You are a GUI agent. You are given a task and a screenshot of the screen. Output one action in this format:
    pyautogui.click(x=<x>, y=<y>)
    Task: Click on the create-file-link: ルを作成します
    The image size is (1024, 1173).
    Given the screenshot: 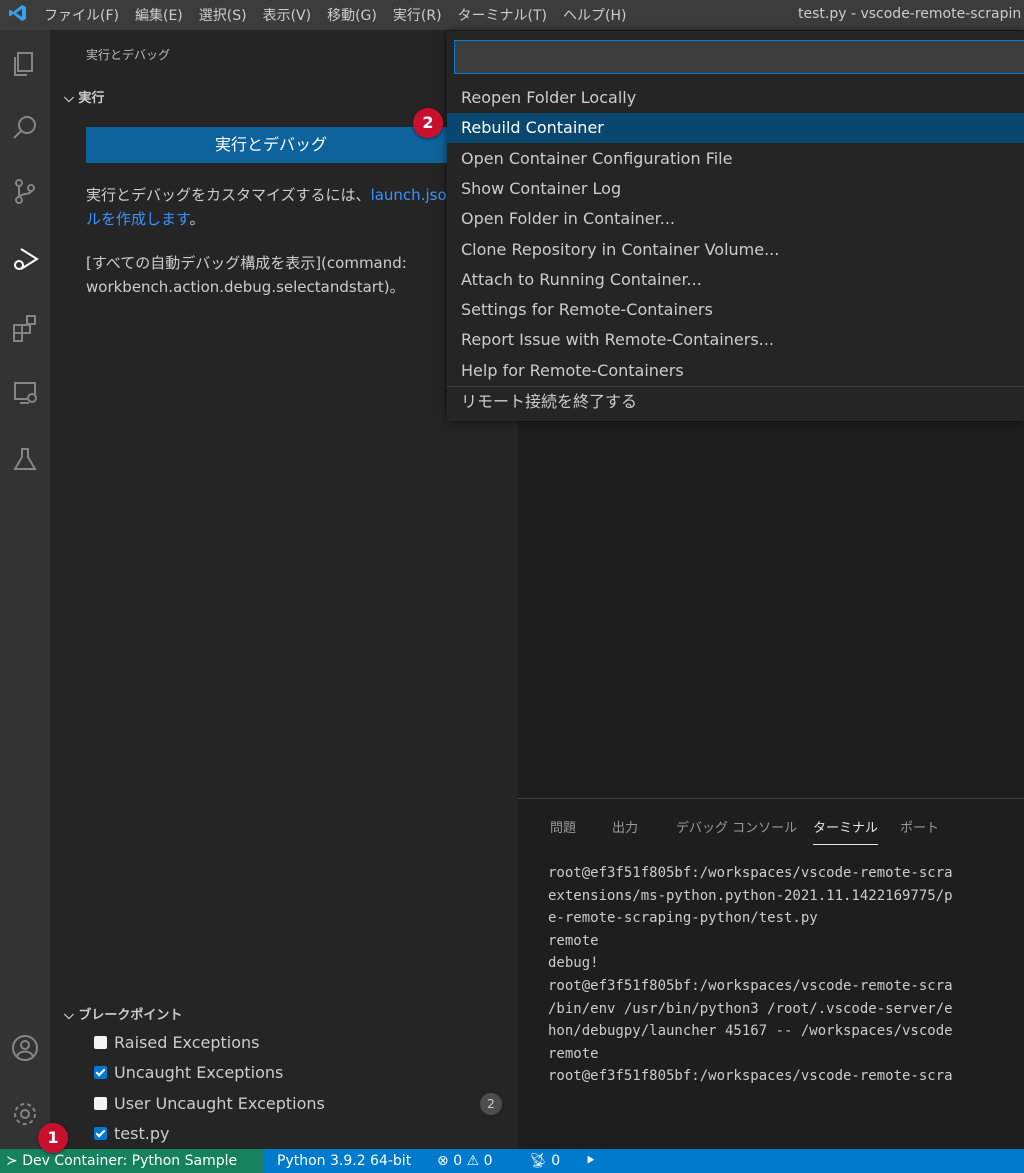 What is the action you would take?
    pyautogui.click(x=138, y=219)
    